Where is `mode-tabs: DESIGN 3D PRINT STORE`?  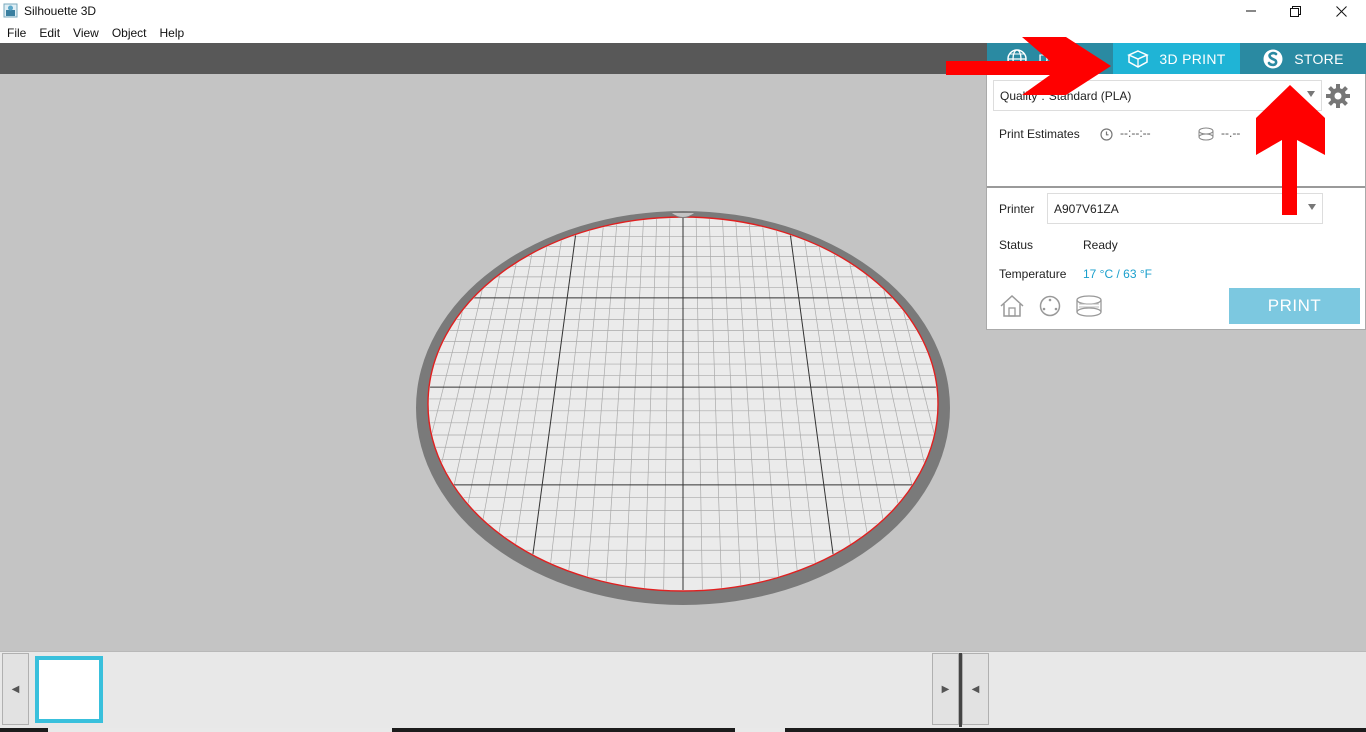
mode-tabs: DESIGN 3D PRINT STORE is located at coordinates (1176, 58).